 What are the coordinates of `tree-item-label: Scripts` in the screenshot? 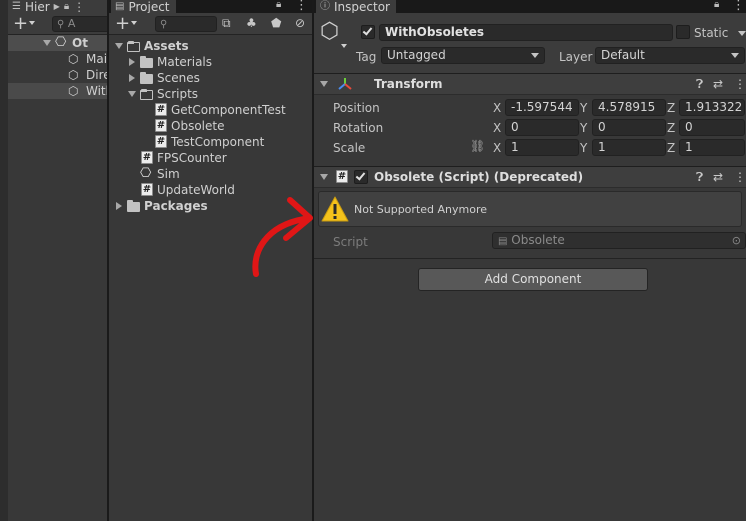 It's located at (178, 94).